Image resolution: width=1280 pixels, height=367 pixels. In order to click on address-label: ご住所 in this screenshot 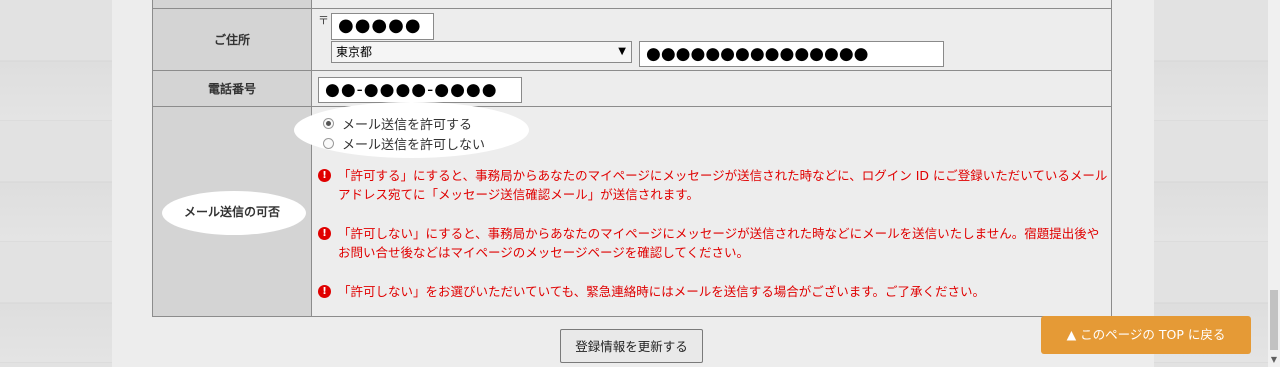, I will do `click(232, 39)`.